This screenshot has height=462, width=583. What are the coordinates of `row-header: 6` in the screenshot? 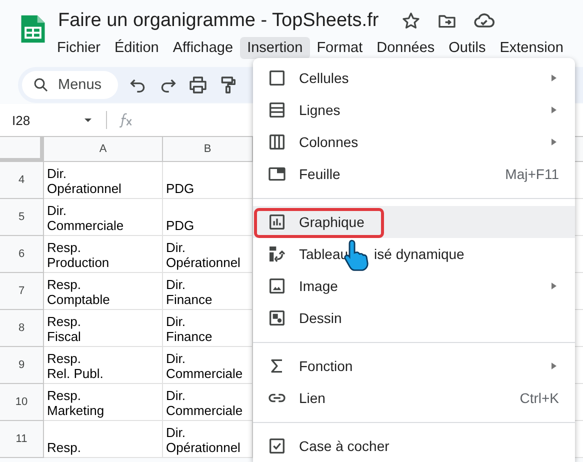 It's located at (22, 254).